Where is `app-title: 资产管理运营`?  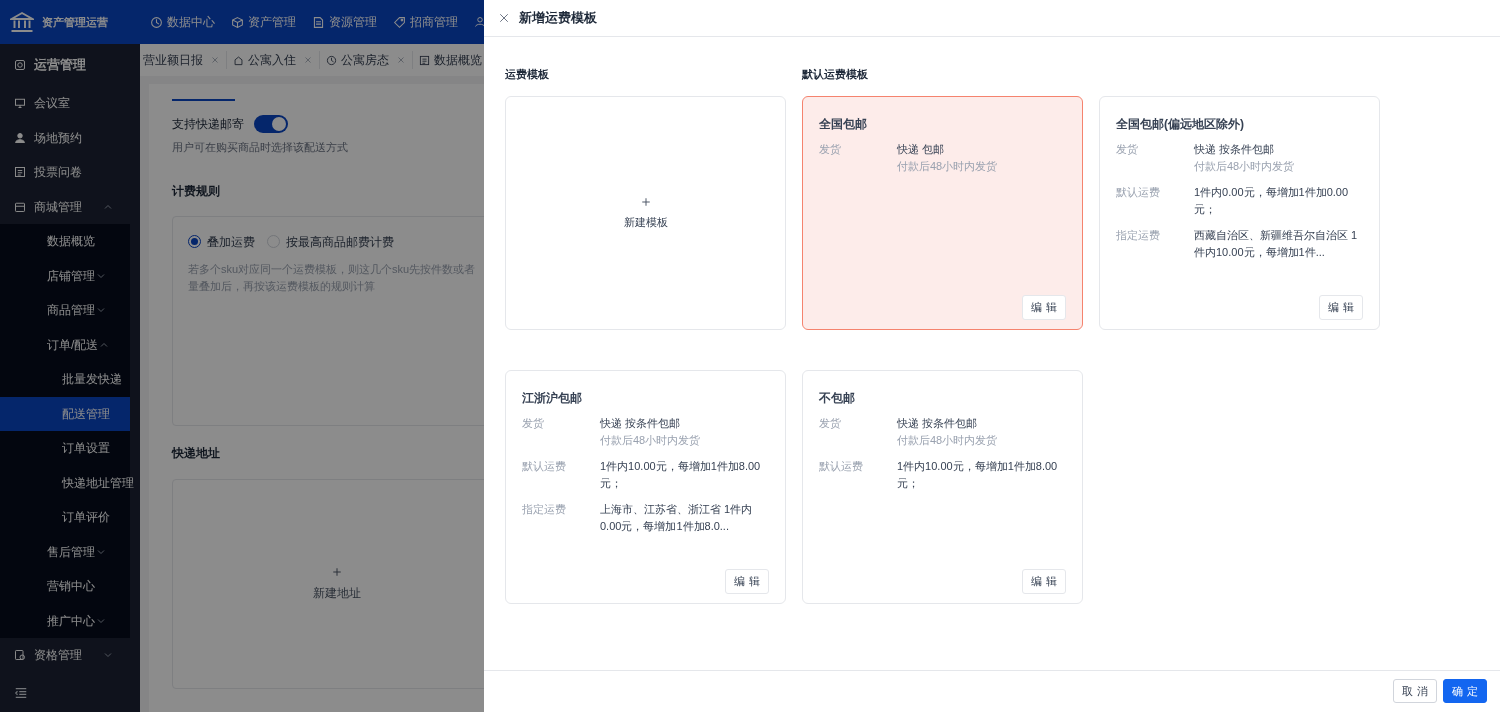
app-title: 资产管理运营 is located at coordinates (75, 22).